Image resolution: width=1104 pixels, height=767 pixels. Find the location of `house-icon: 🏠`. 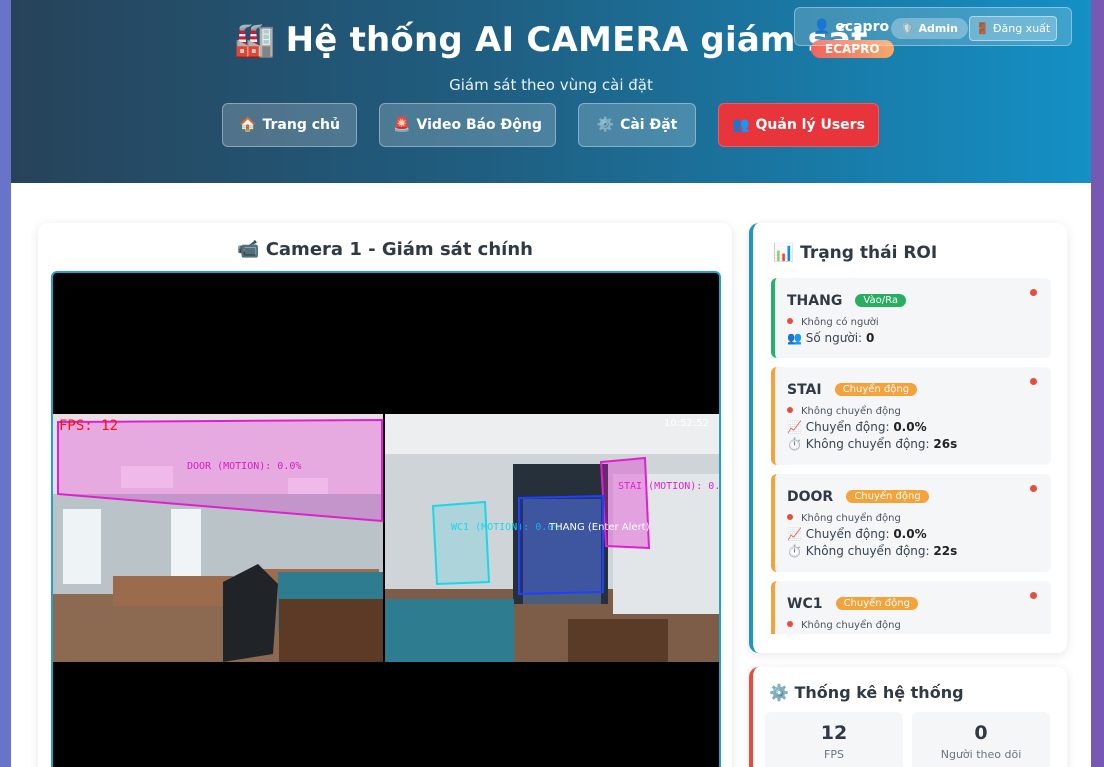

house-icon: 🏠 is located at coordinates (248, 125).